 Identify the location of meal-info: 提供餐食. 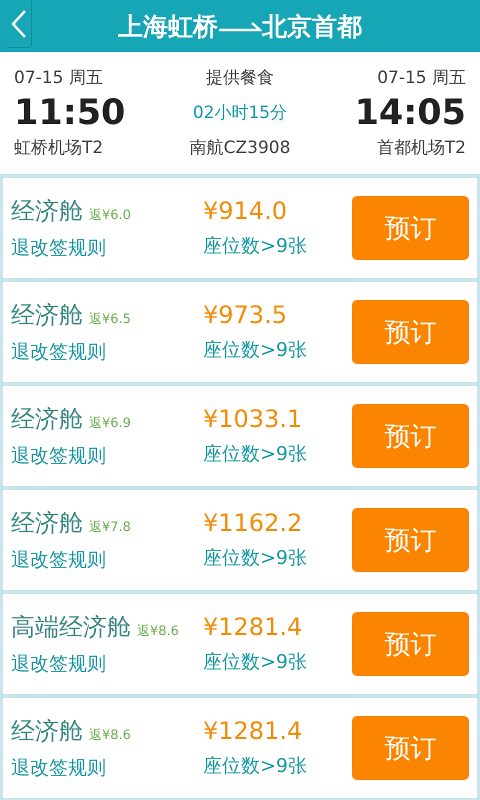
(240, 78).